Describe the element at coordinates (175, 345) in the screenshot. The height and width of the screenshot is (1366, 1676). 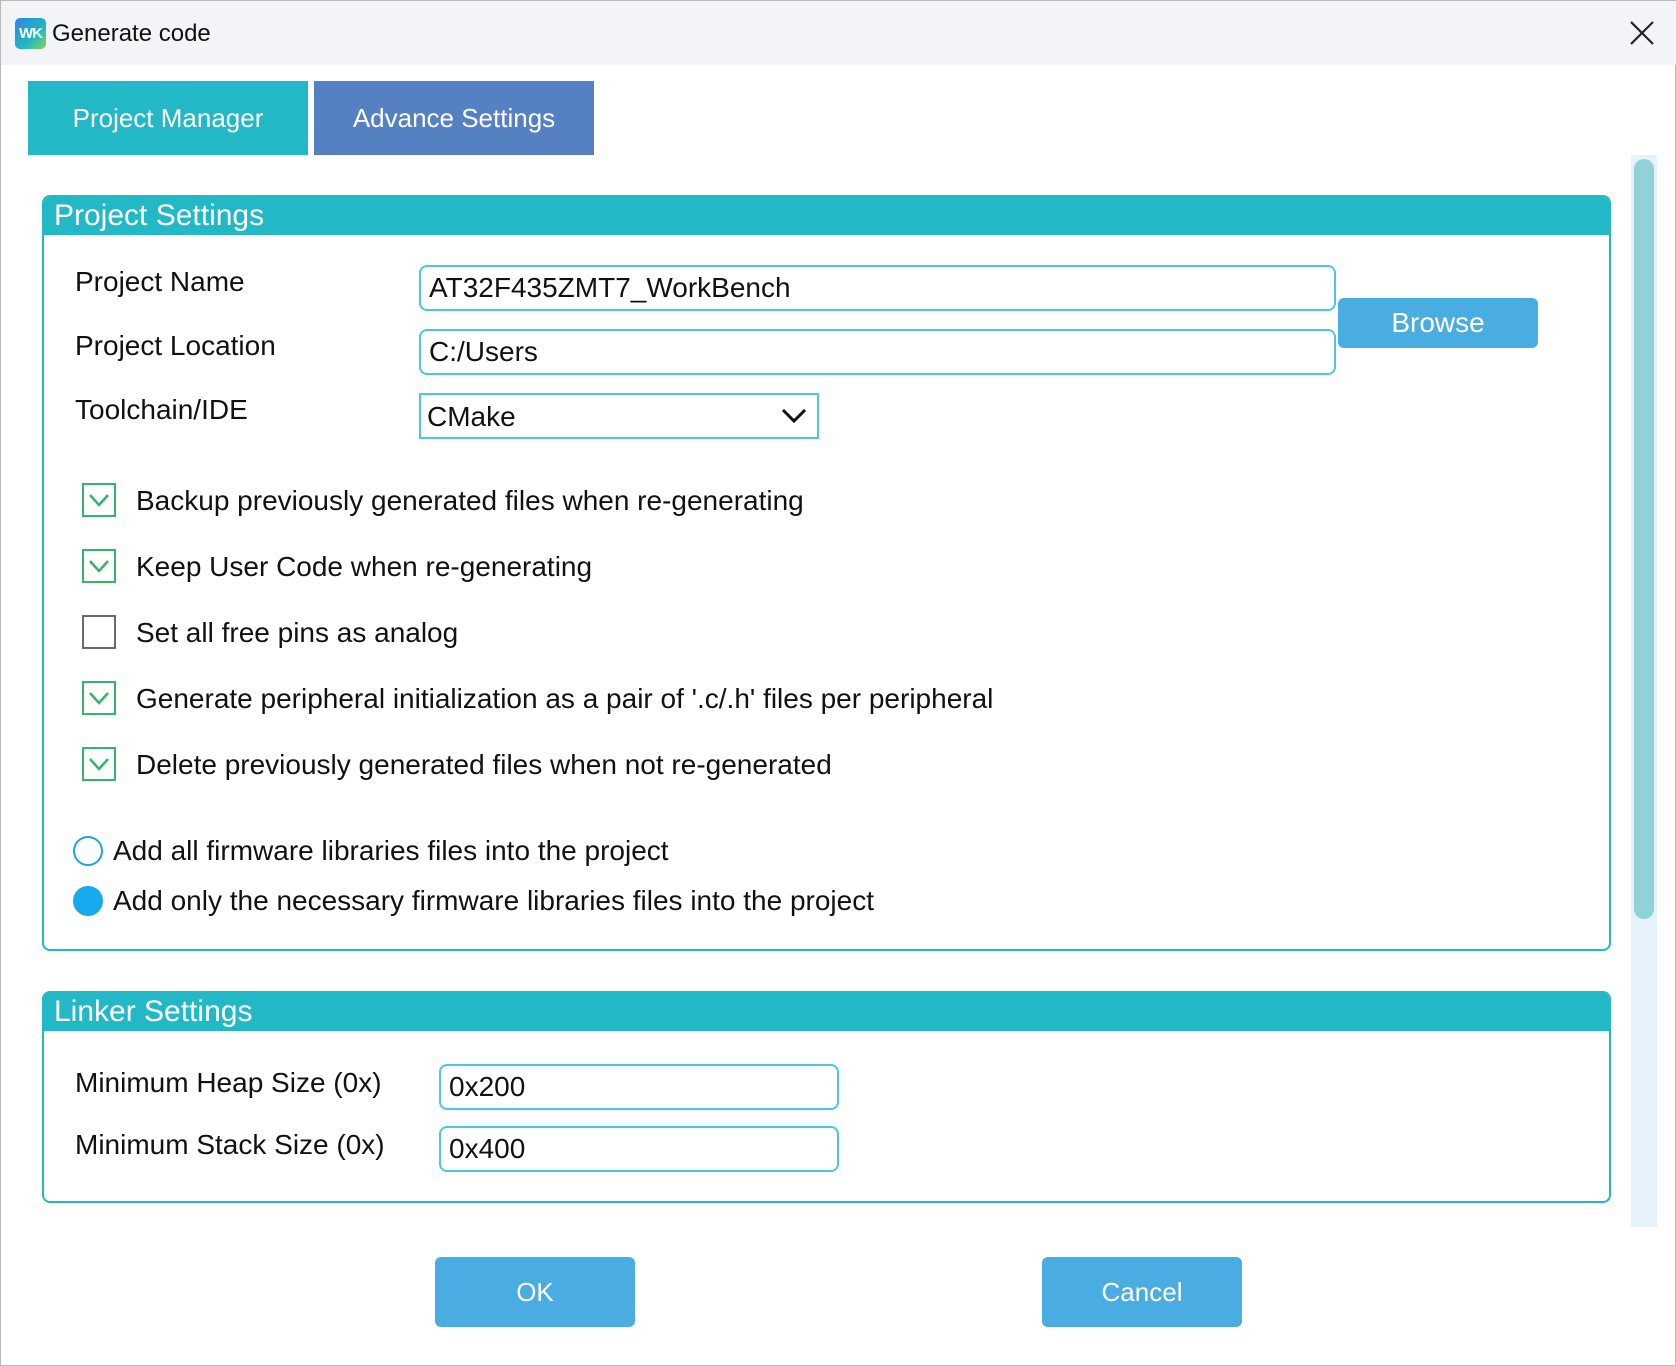
I see `project-location-label: Project Location` at that location.